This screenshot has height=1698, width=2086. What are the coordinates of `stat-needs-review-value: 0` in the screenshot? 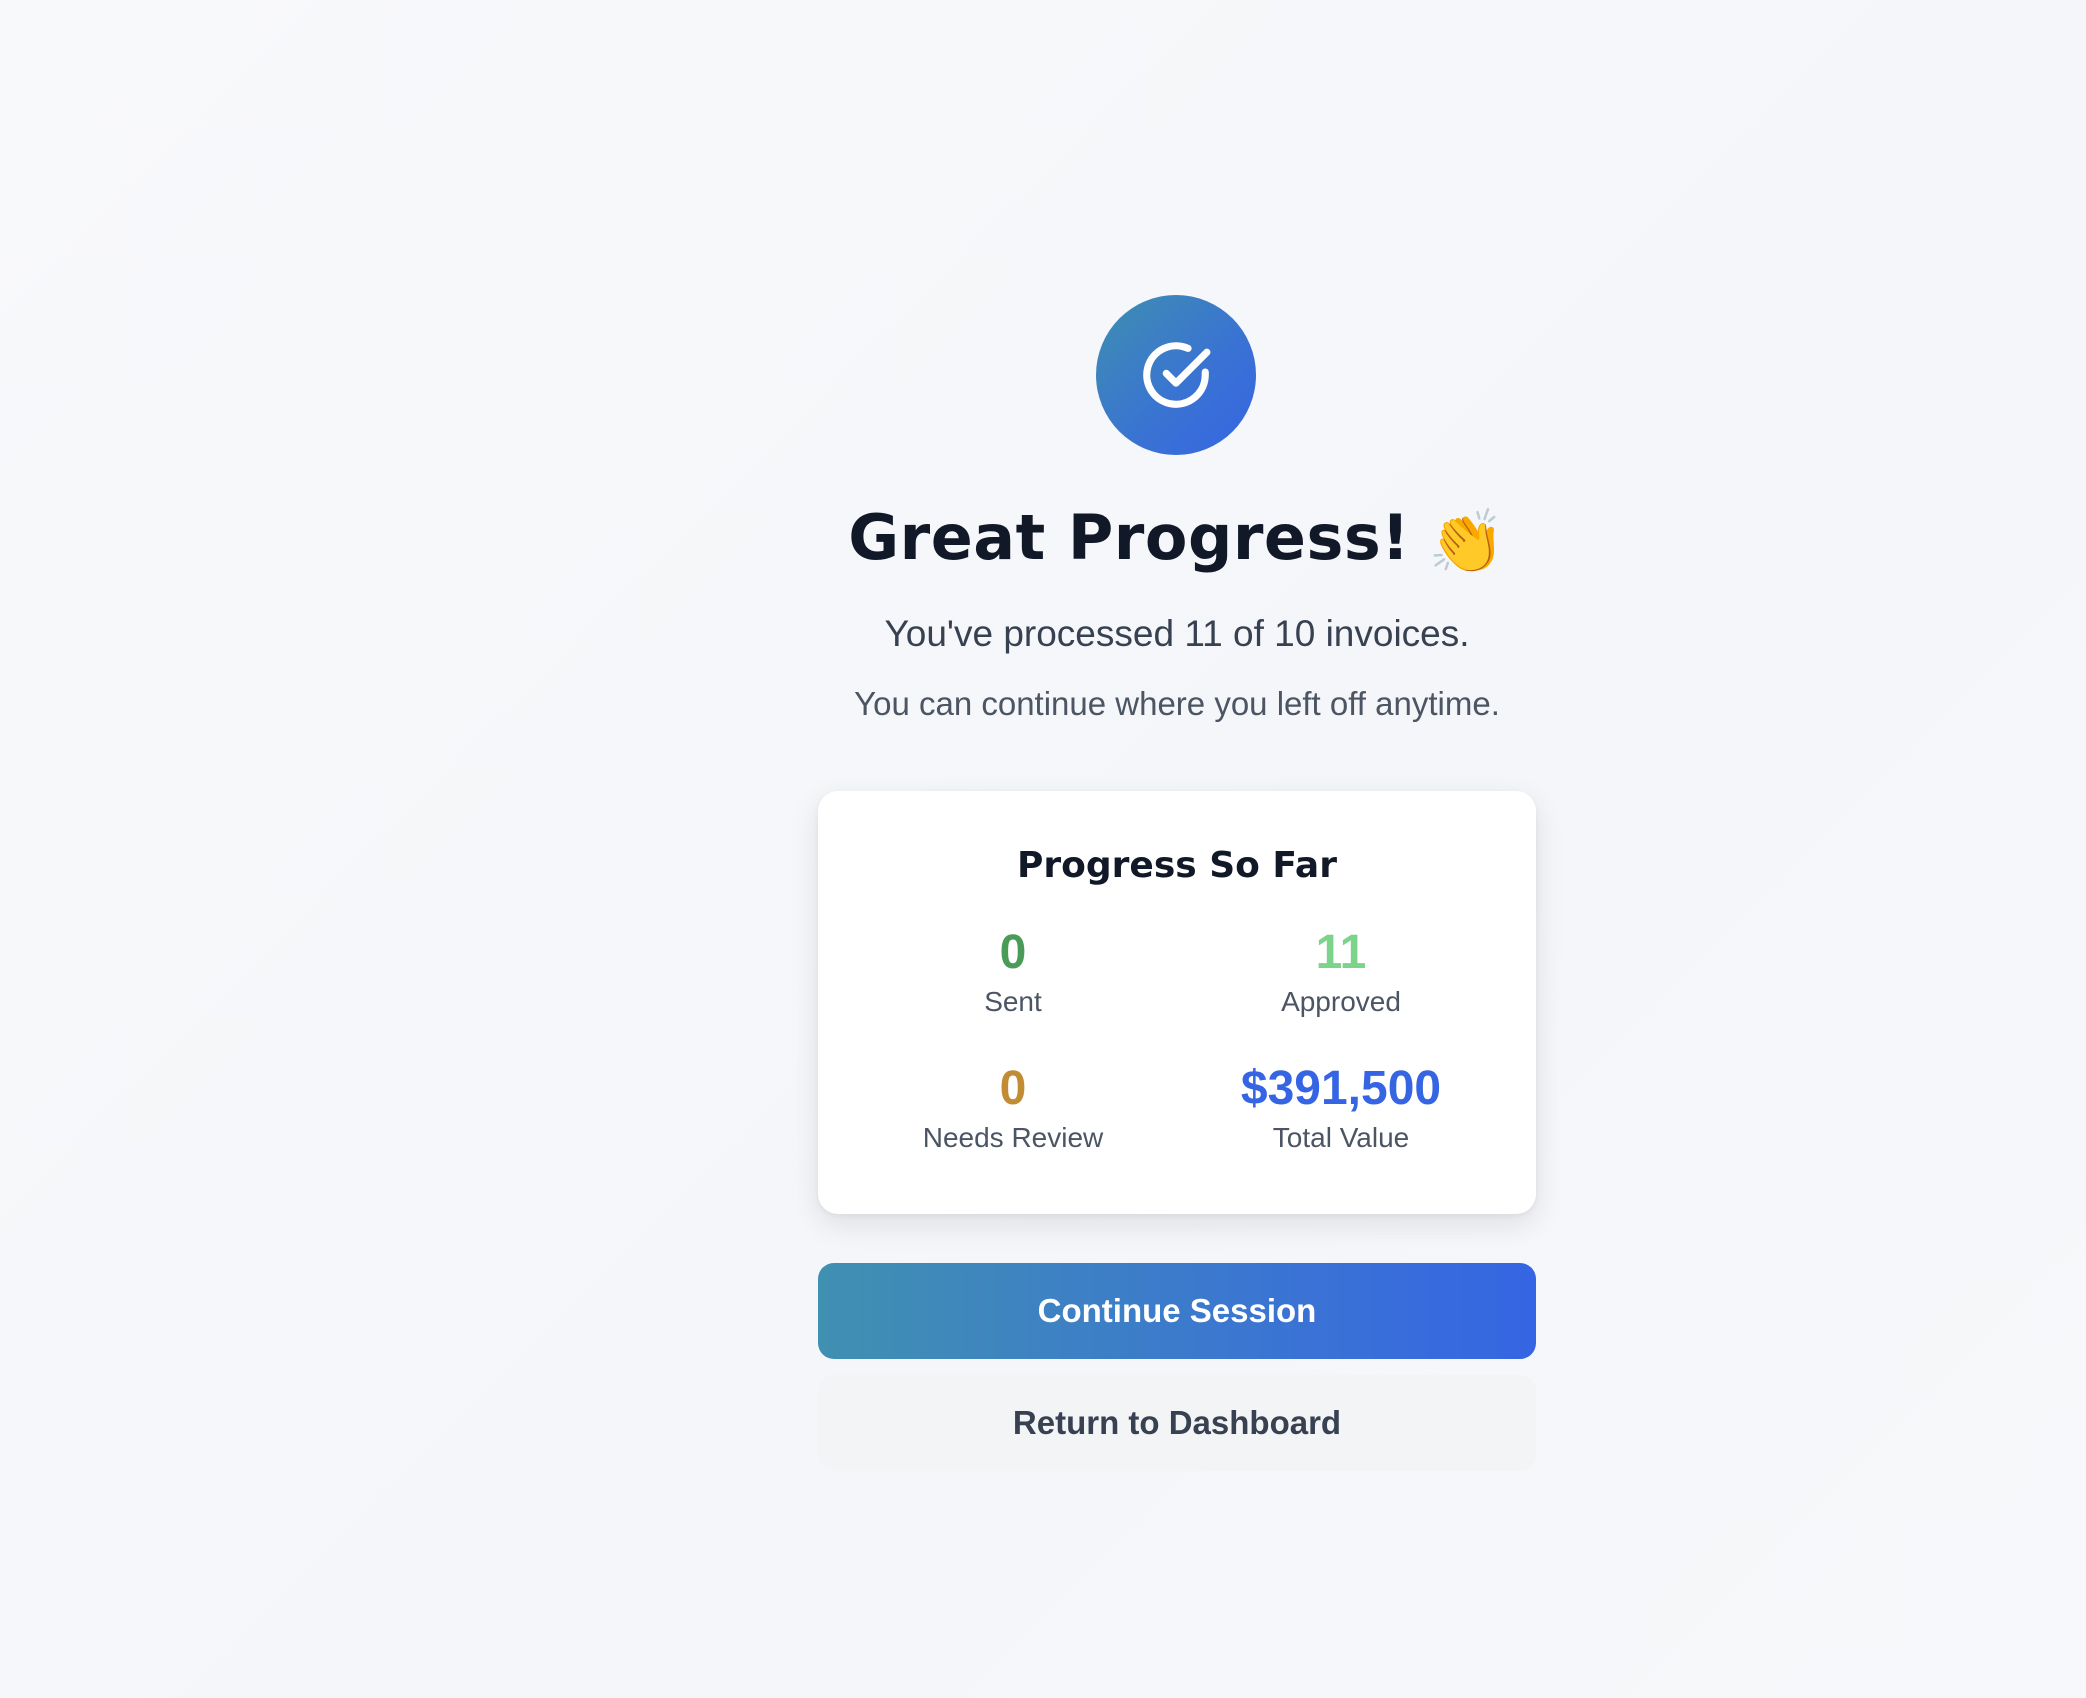 It's located at (1013, 1088).